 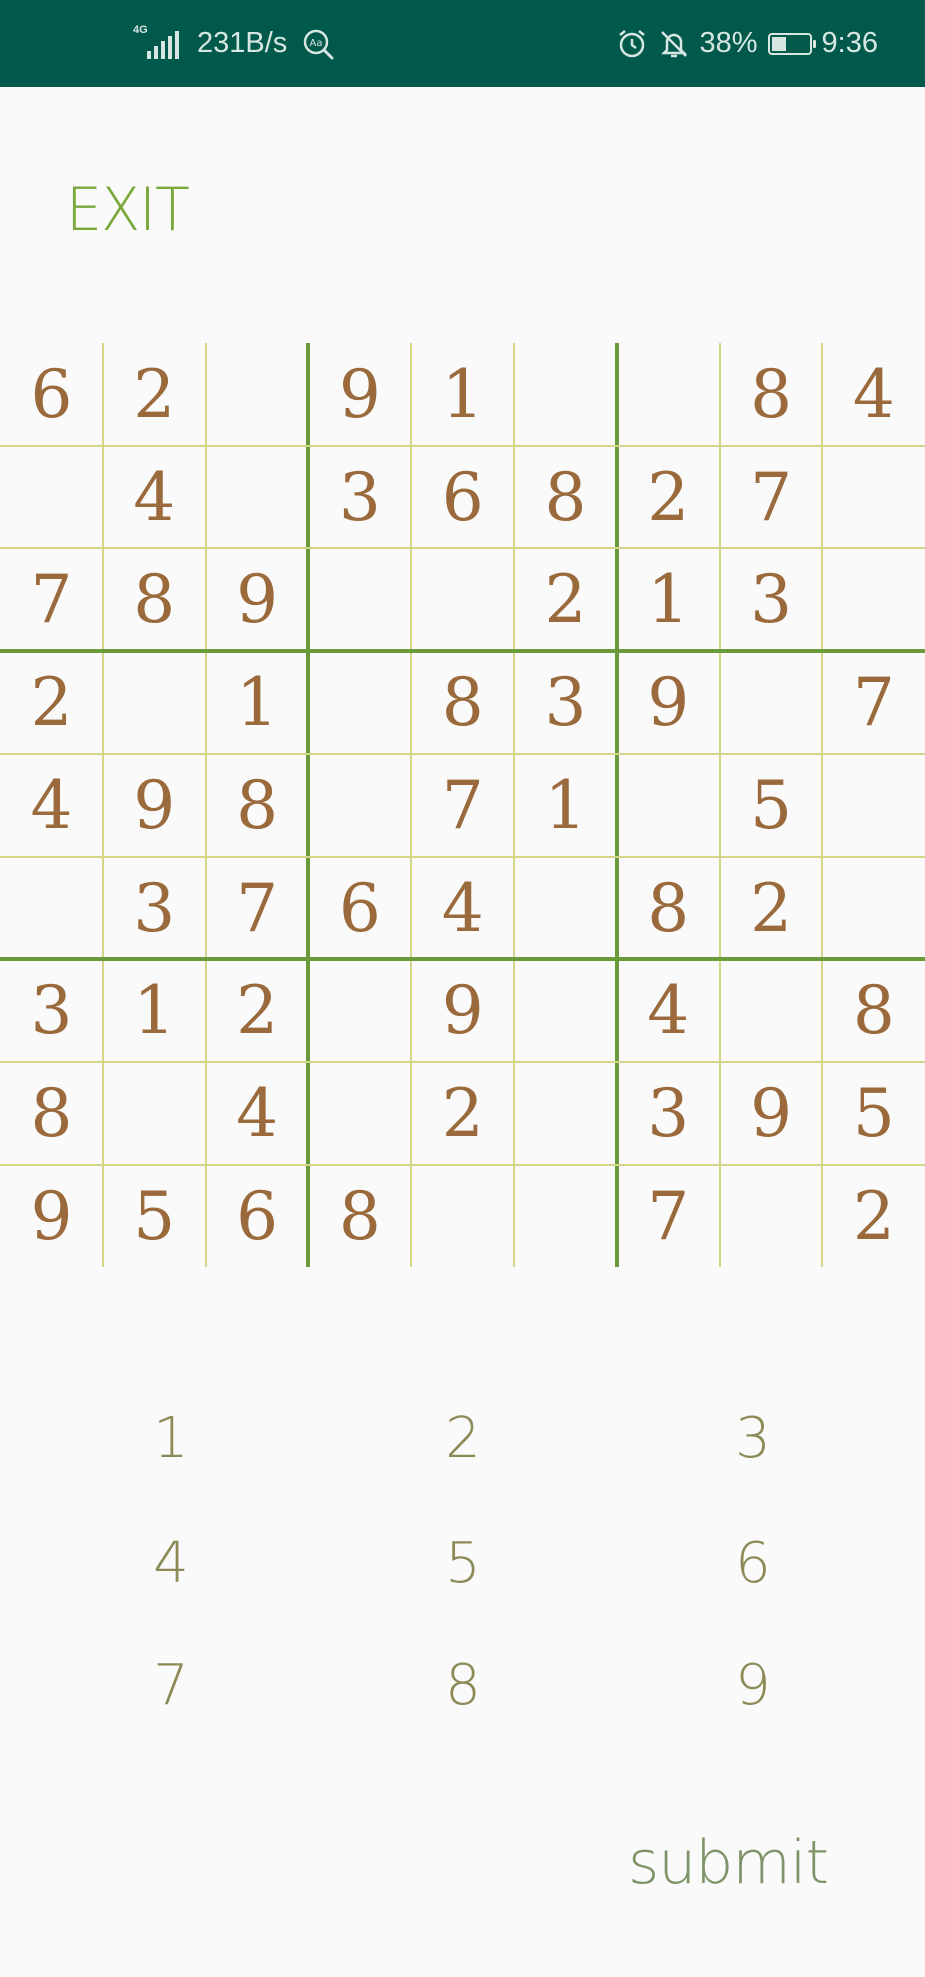 What do you see at coordinates (565, 1113) in the screenshot?
I see `sudoku-cell-r8-c6` at bounding box center [565, 1113].